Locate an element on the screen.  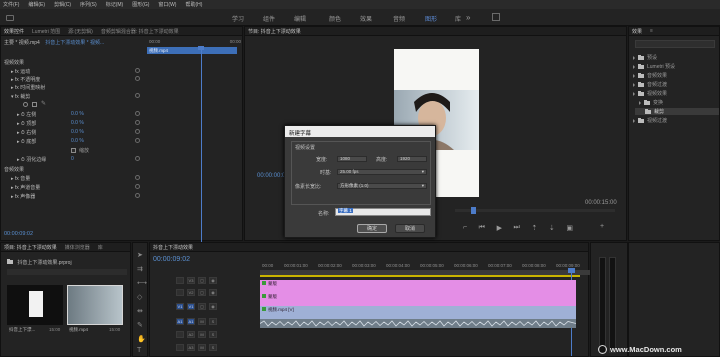
tab-effects: 效果 is located at coordinates (637, 31).